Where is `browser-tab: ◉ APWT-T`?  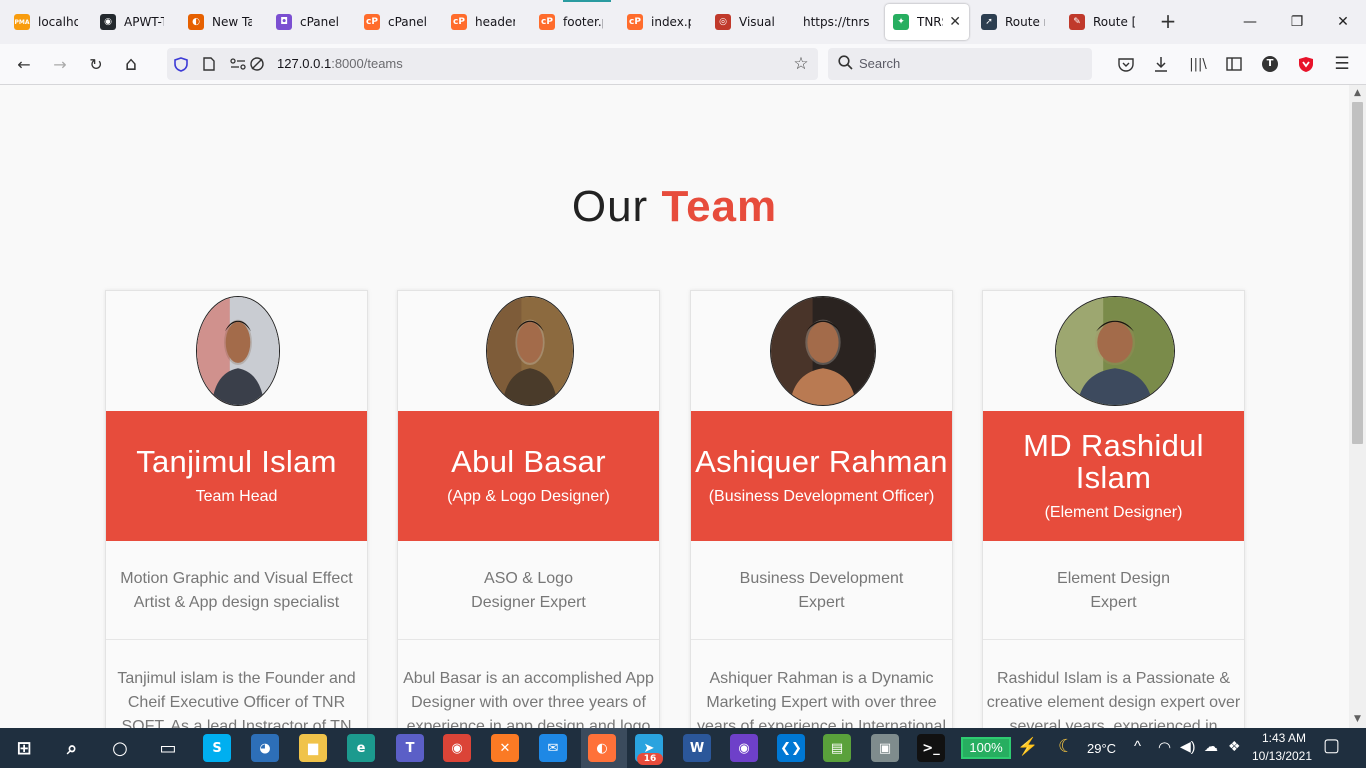 browser-tab: ◉ APWT-T is located at coordinates (132, 22).